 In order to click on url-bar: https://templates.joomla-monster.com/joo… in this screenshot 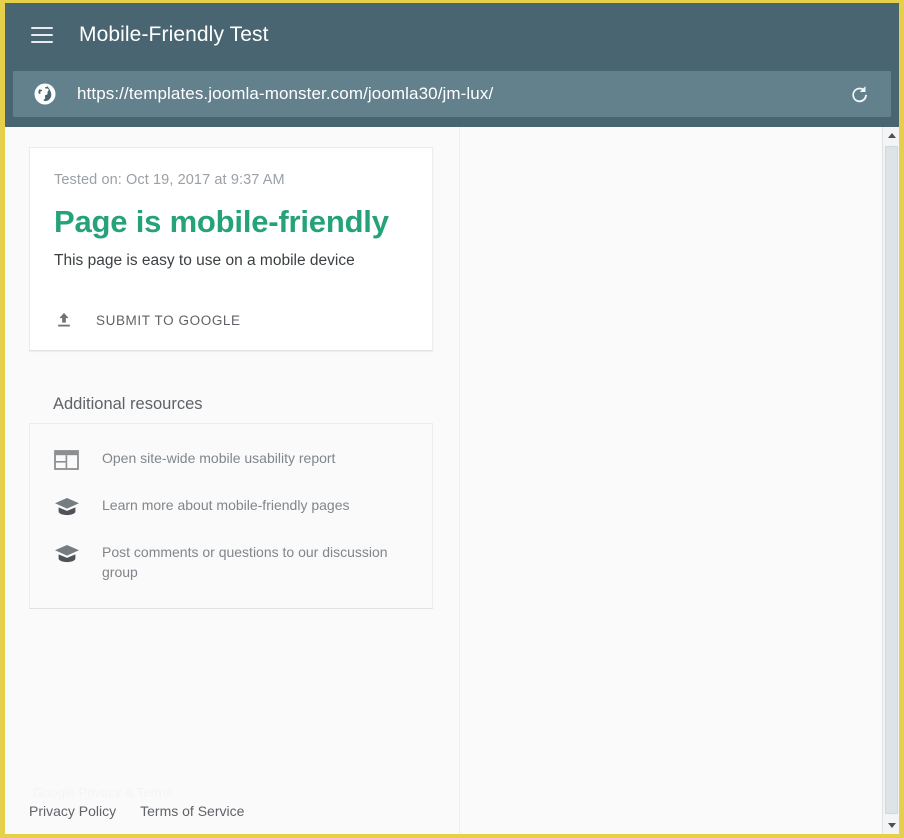, I will do `click(452, 94)`.